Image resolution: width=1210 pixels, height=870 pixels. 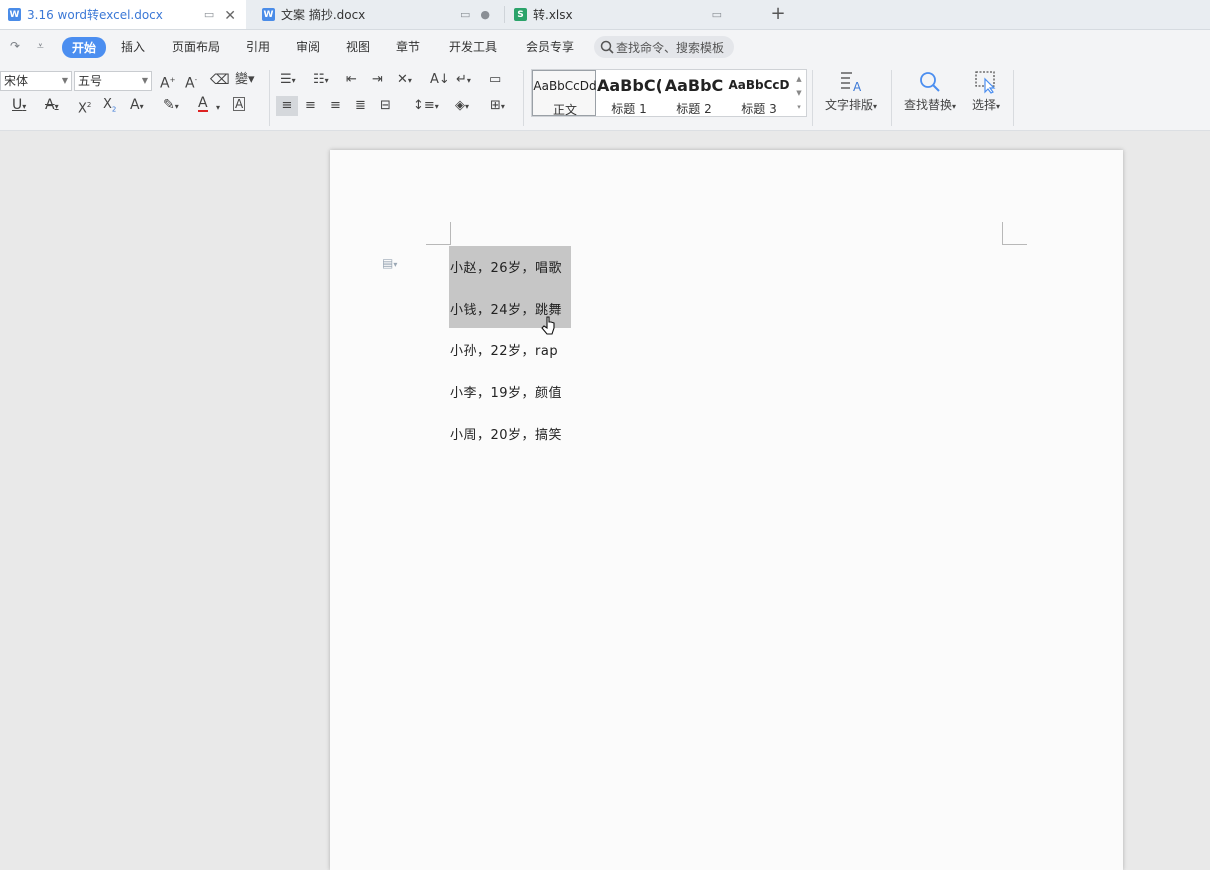 I want to click on tab-separator, so click(x=504, y=14).